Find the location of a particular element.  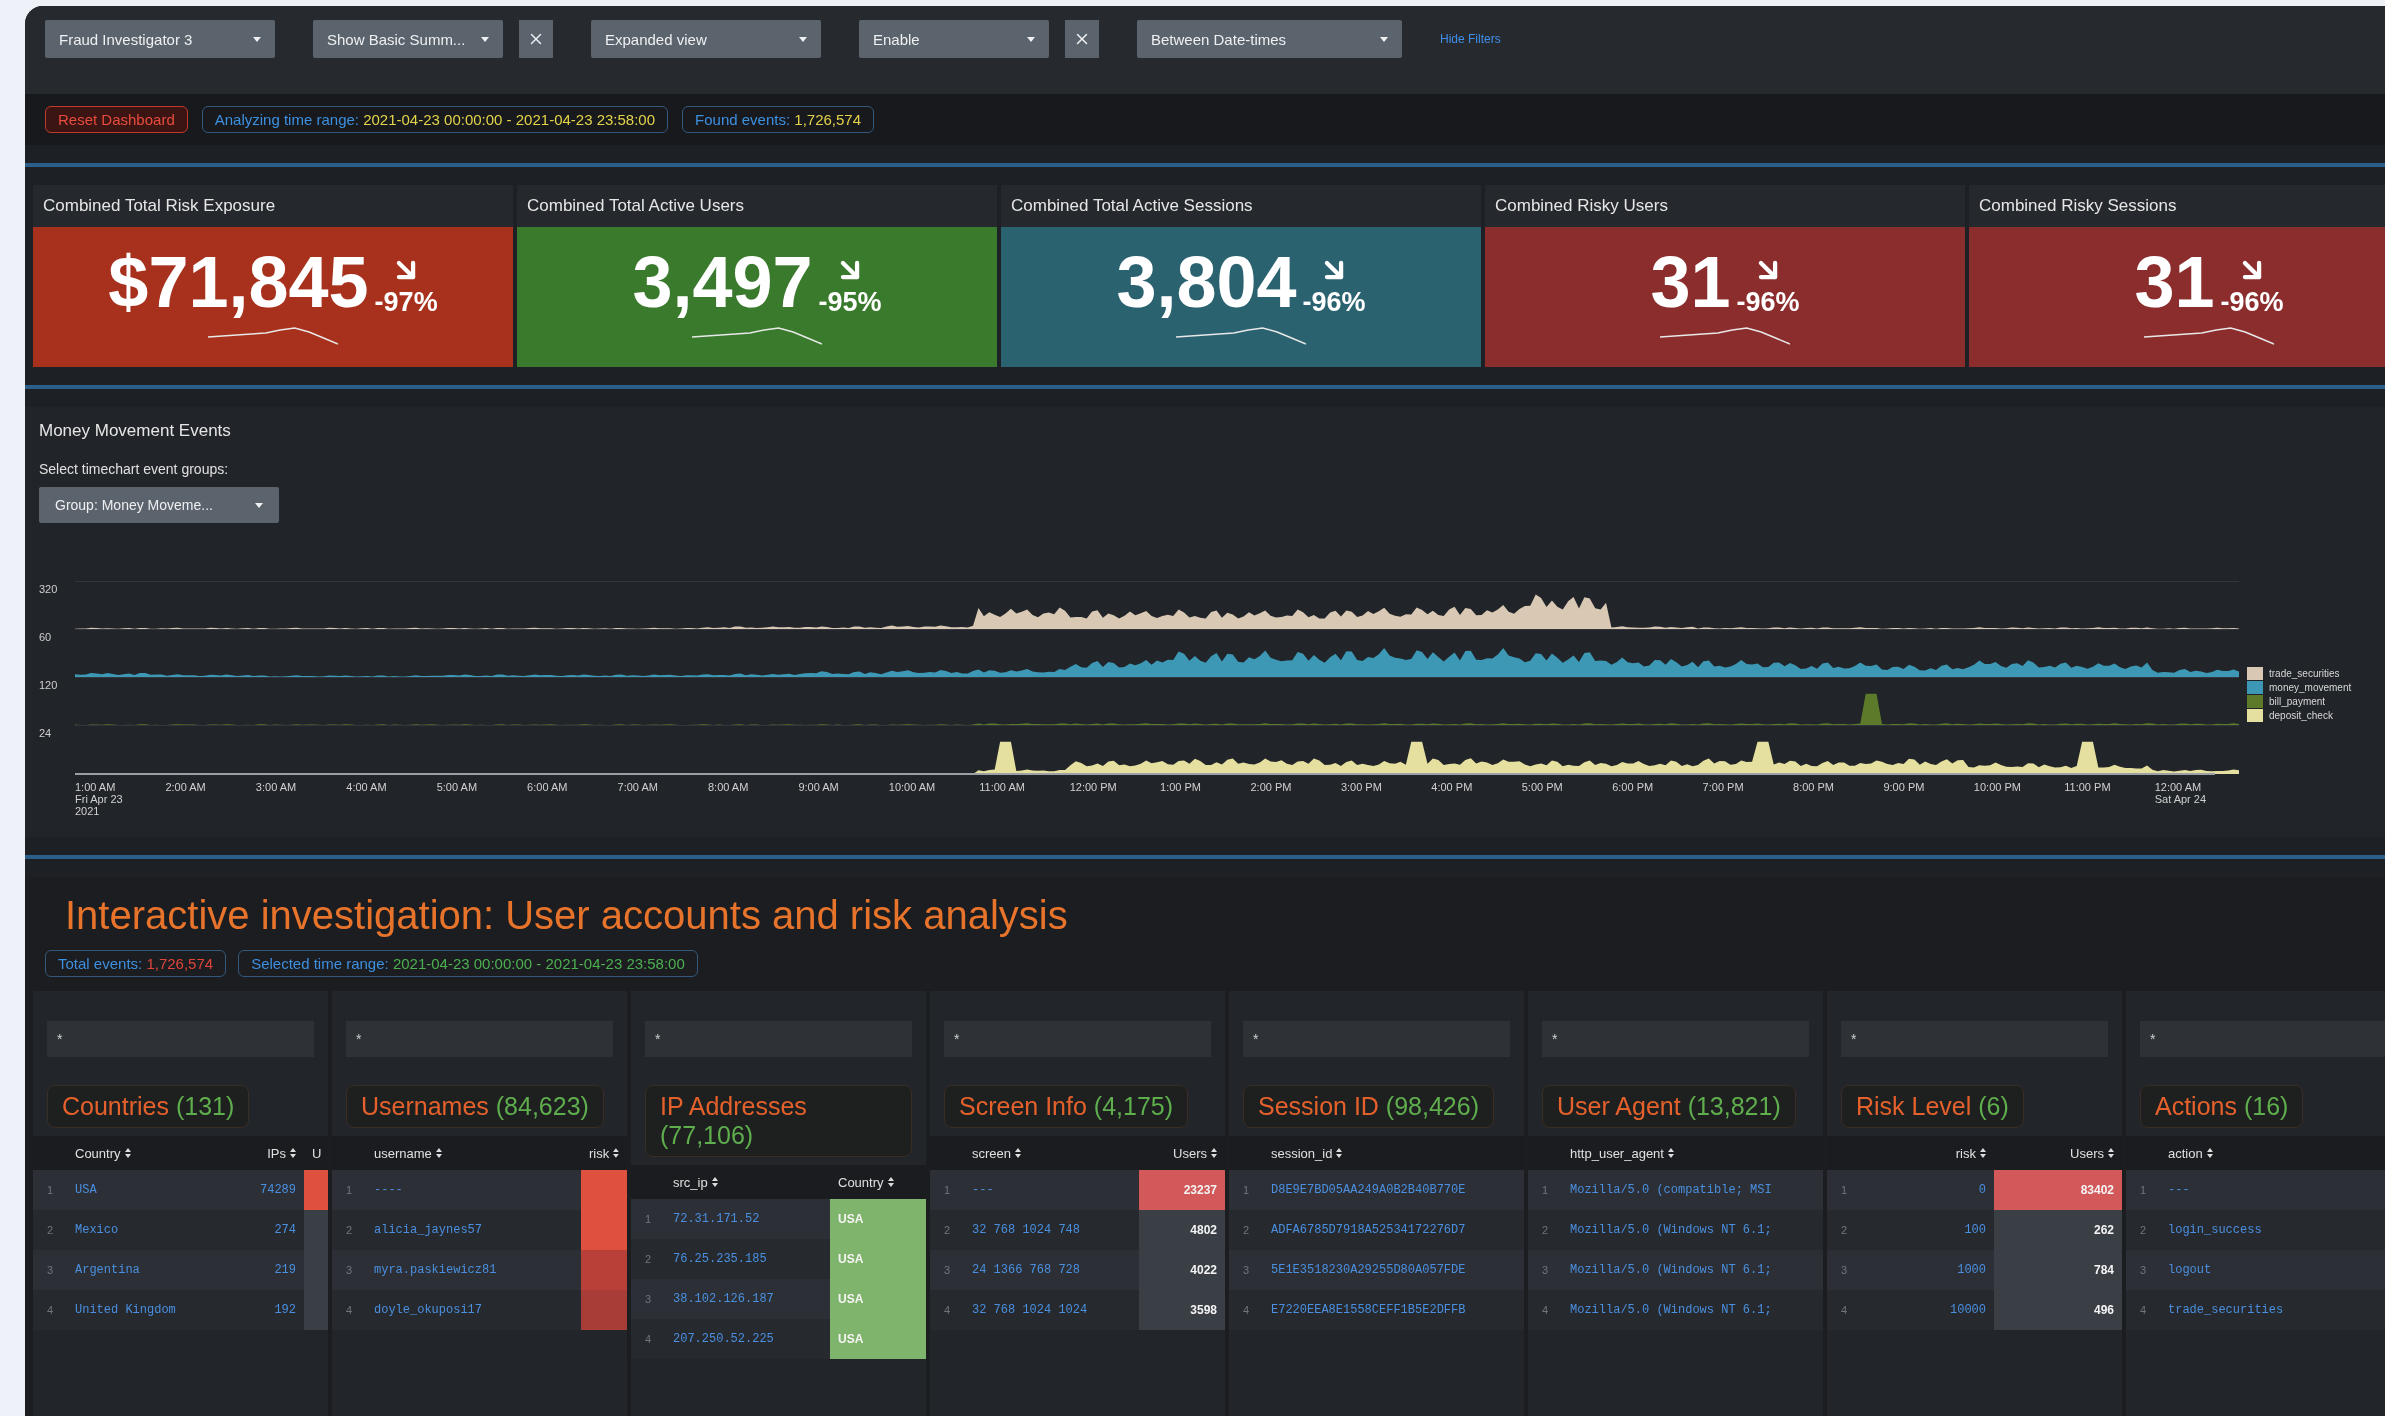

selector-label: Select timechart event groups: is located at coordinates (134, 469).